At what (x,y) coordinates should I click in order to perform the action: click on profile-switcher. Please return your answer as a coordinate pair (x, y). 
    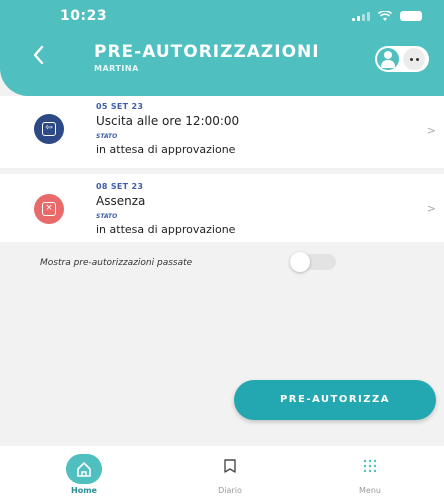
    Looking at the image, I should click on (402, 59).